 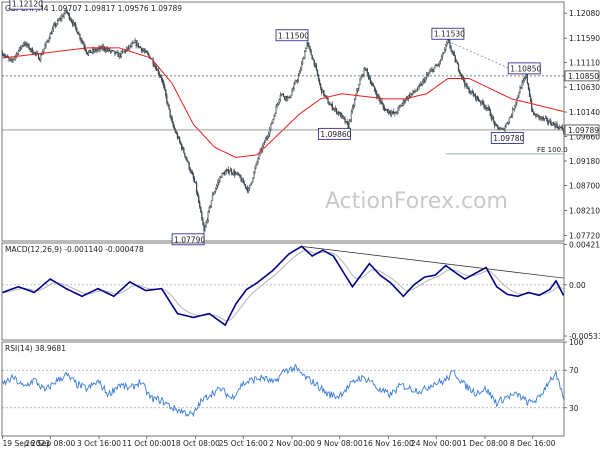 What do you see at coordinates (574, 408) in the screenshot?
I see `rsi-axis-tick-label: 30` at bounding box center [574, 408].